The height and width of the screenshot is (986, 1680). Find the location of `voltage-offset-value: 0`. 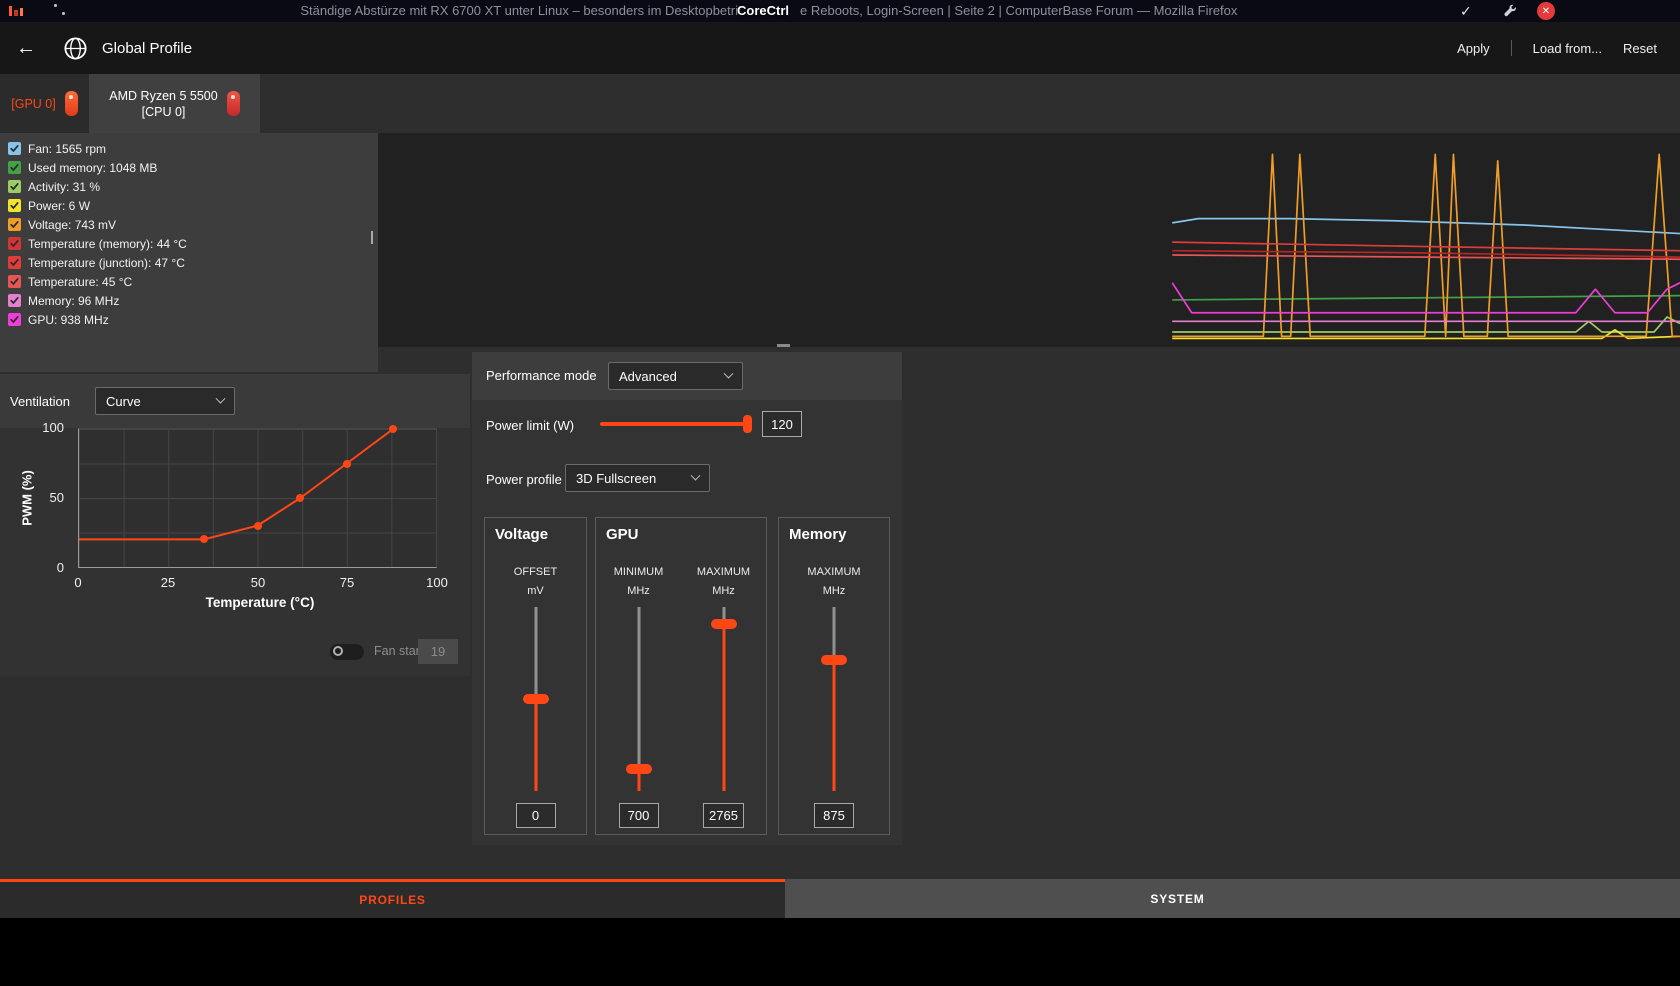

voltage-offset-value: 0 is located at coordinates (535, 815).